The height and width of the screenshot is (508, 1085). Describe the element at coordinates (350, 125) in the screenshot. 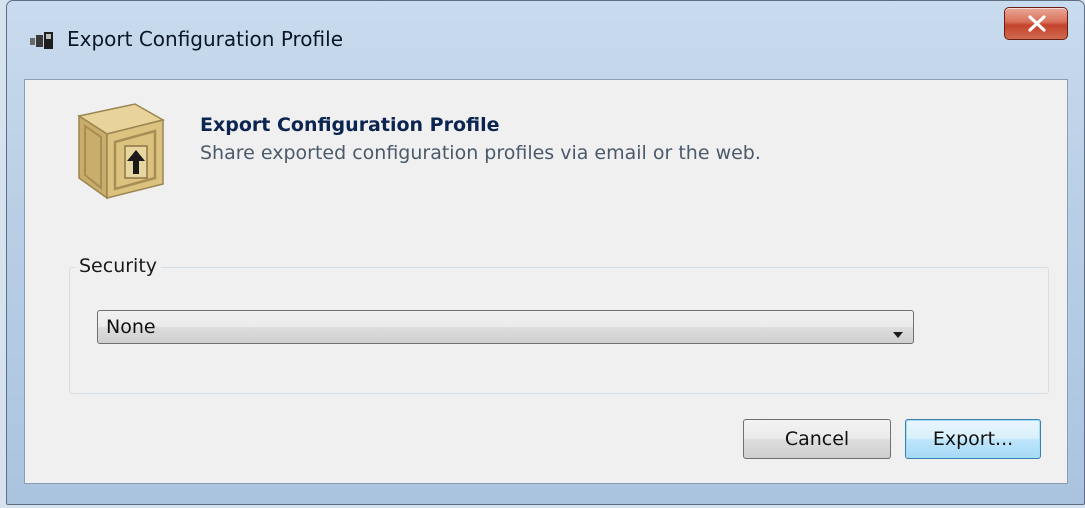

I see `header-title: Export Configuration Profile` at that location.